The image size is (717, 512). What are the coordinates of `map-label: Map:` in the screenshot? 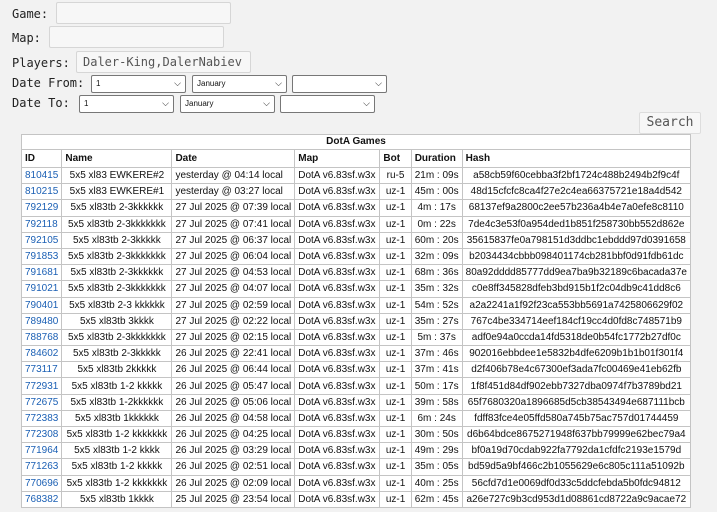 It's located at (26, 38).